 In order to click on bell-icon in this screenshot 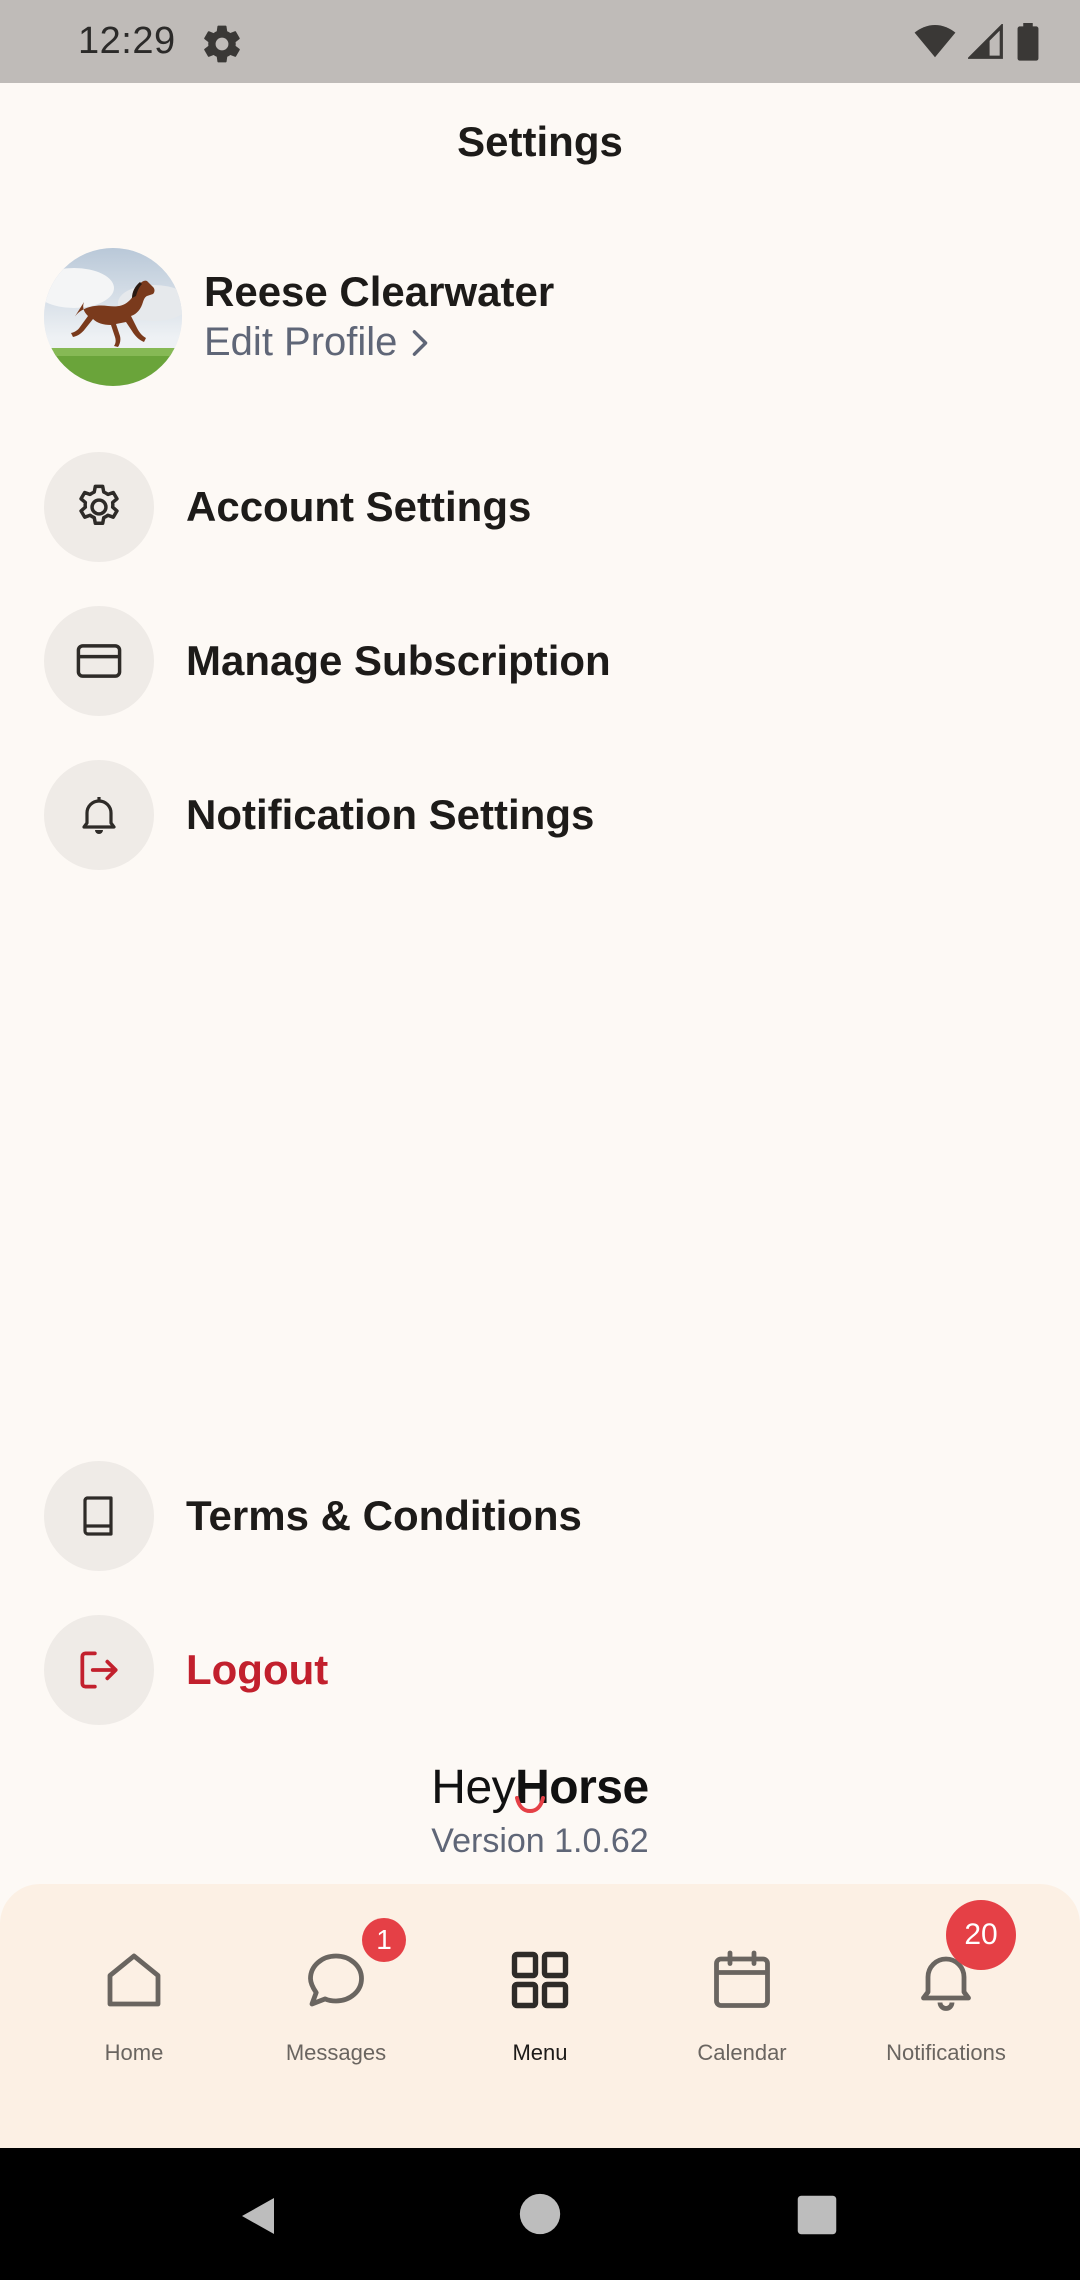, I will do `click(99, 815)`.